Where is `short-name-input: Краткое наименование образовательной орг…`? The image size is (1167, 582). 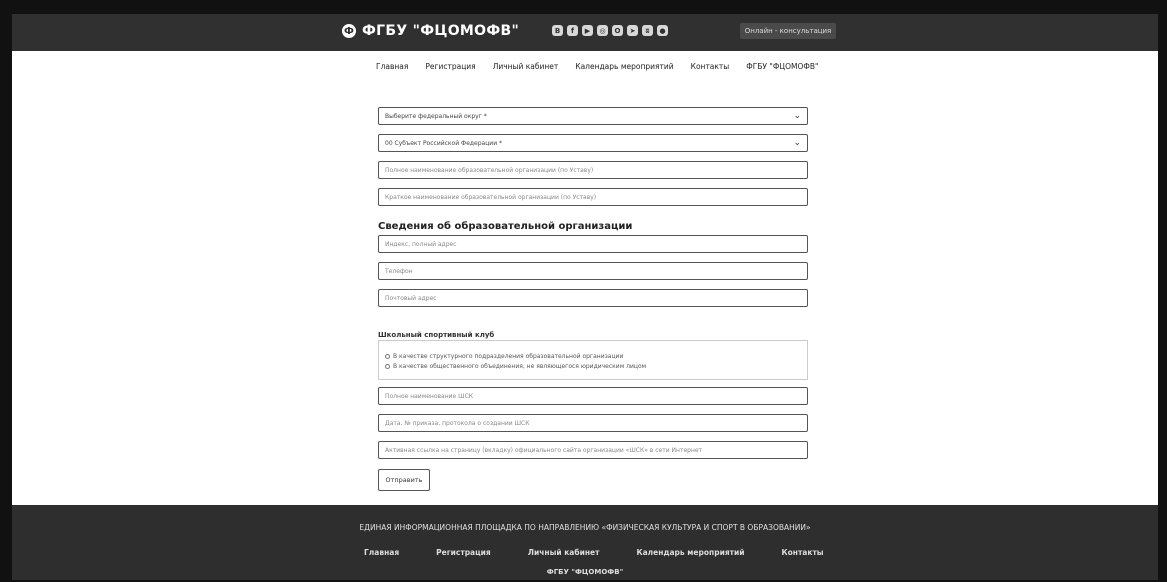
short-name-input: Краткое наименование образовательной орг… is located at coordinates (593, 197).